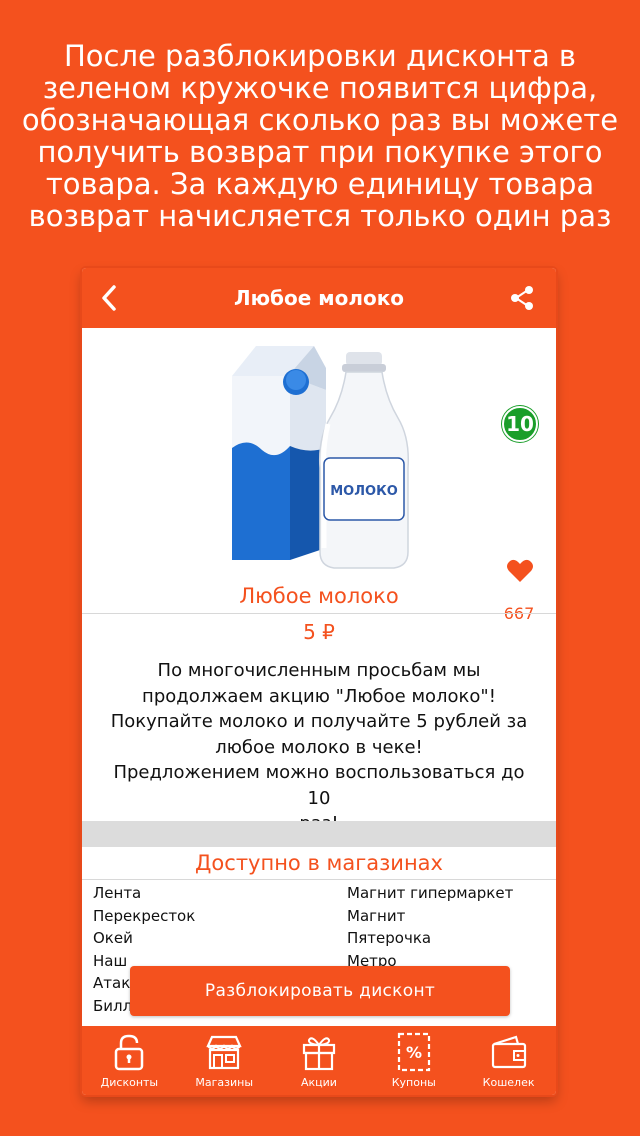 Image resolution: width=640 pixels, height=1136 pixels. Describe the element at coordinates (319, 864) in the screenshot. I see `stores-title: Доступно в магазинах` at that location.